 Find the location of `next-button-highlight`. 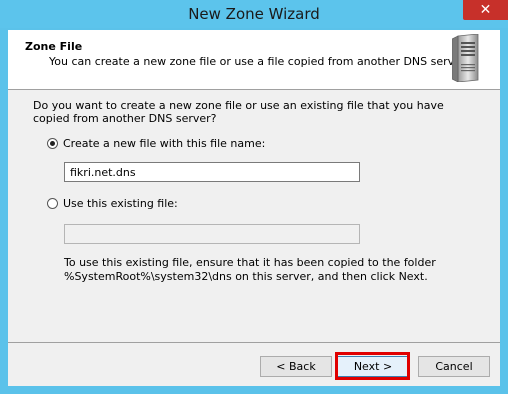

next-button-highlight is located at coordinates (372, 366).